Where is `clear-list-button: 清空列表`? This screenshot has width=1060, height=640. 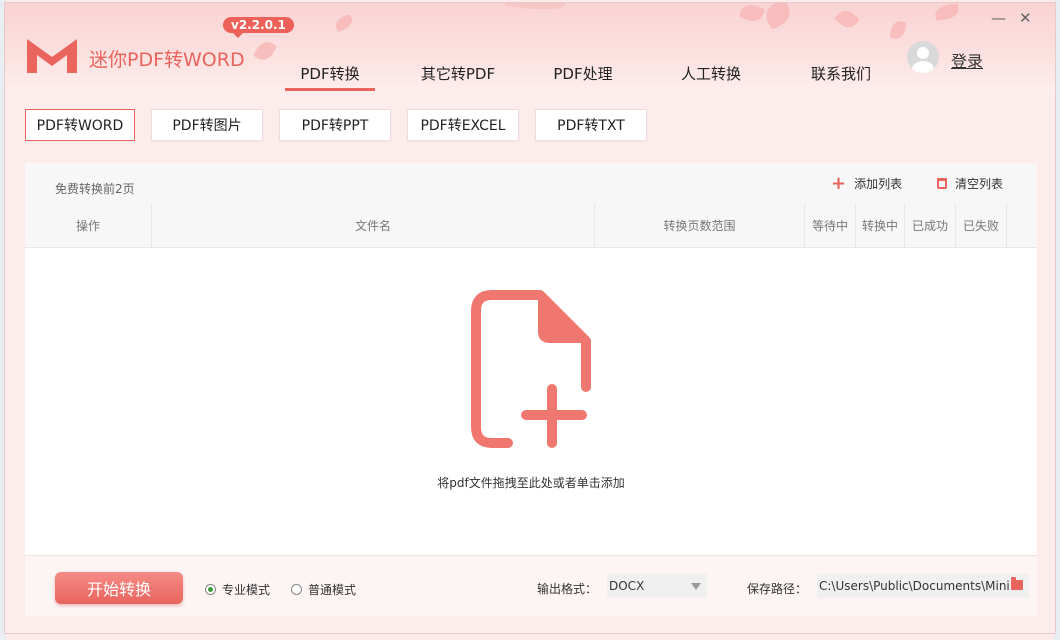 clear-list-button: 清空列表 is located at coordinates (970, 183).